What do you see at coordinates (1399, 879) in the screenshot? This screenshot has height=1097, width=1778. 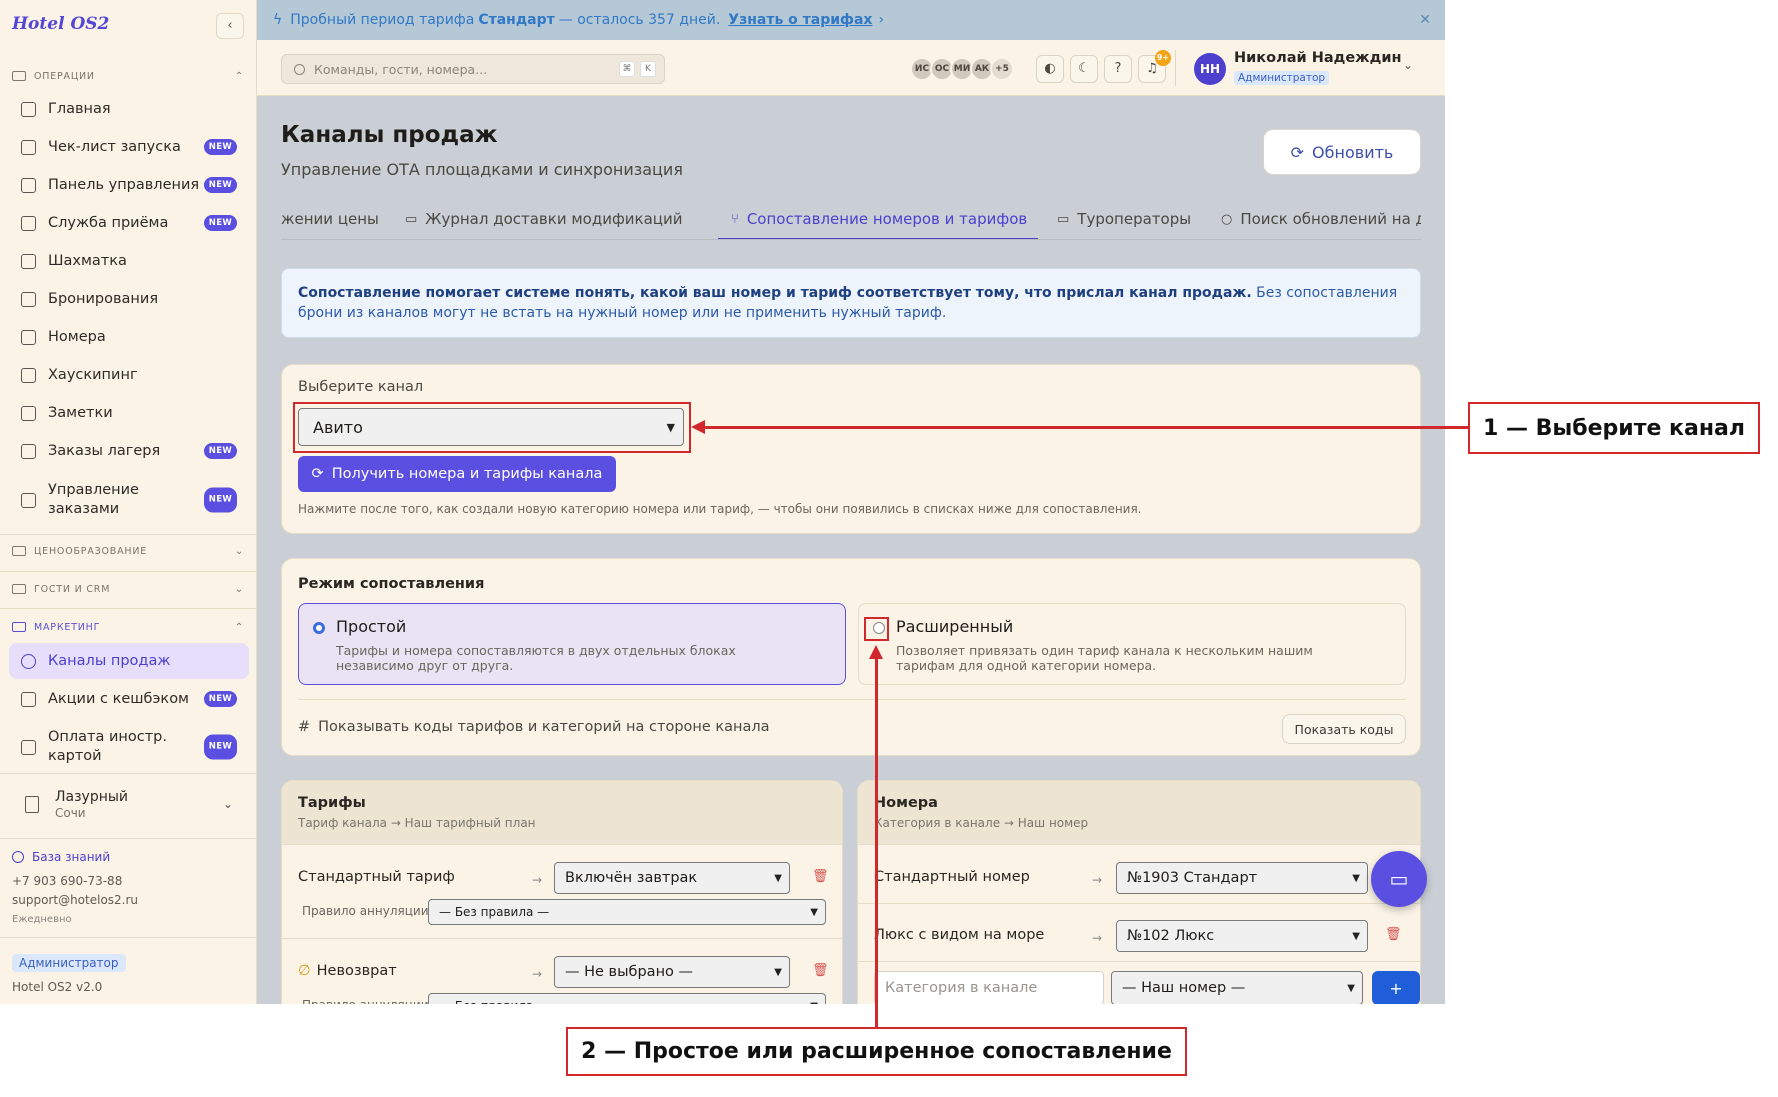 I see `chat-button: ▭` at bounding box center [1399, 879].